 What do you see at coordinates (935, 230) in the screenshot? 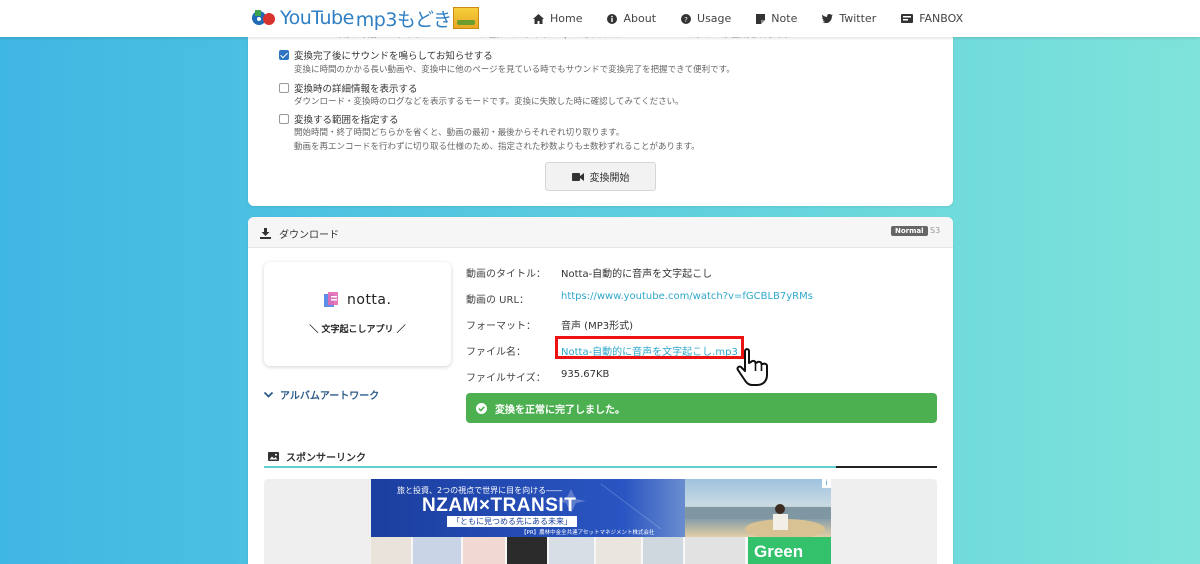
I see `server-label: S3` at bounding box center [935, 230].